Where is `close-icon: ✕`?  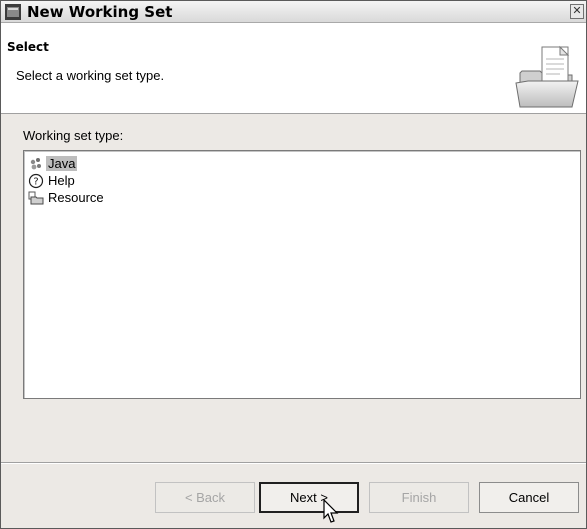 close-icon: ✕ is located at coordinates (577, 11).